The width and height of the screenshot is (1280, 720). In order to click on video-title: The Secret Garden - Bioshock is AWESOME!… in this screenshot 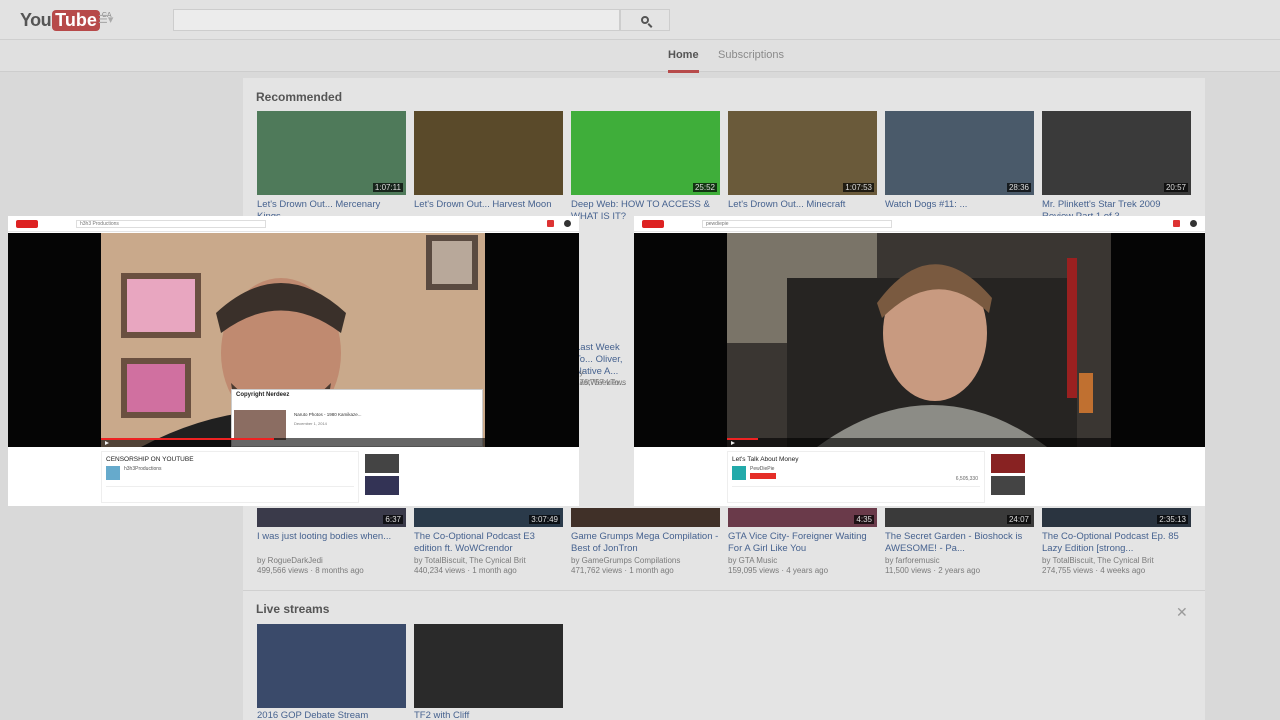, I will do `click(959, 543)`.